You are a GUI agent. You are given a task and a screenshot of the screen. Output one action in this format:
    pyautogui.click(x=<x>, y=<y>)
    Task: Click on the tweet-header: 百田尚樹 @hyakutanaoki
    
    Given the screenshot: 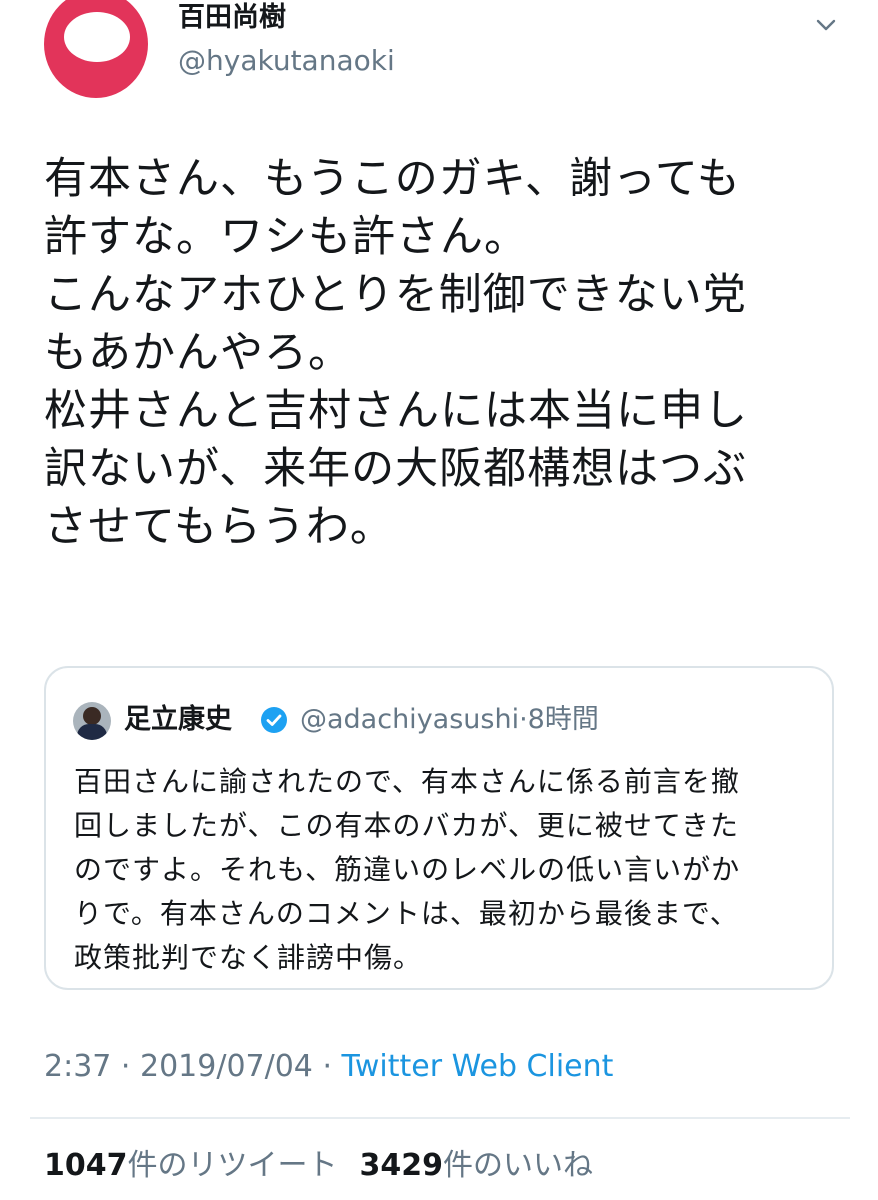 What is the action you would take?
    pyautogui.click(x=439, y=60)
    